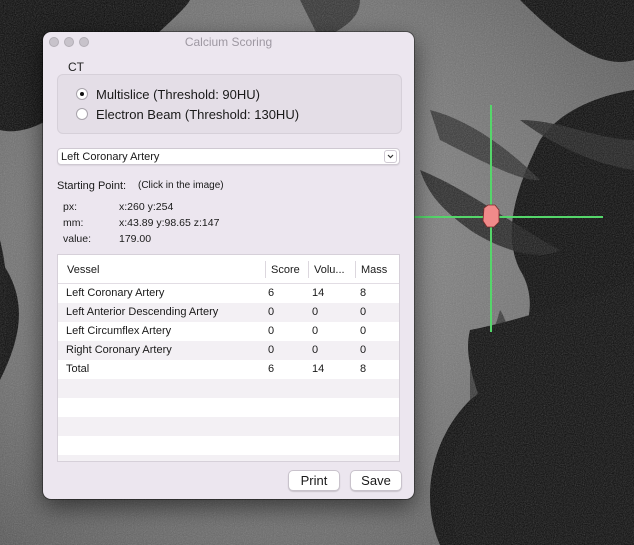 The image size is (634, 545). What do you see at coordinates (110, 157) in the screenshot?
I see `vessel-select-value: Left Coronary Artery` at bounding box center [110, 157].